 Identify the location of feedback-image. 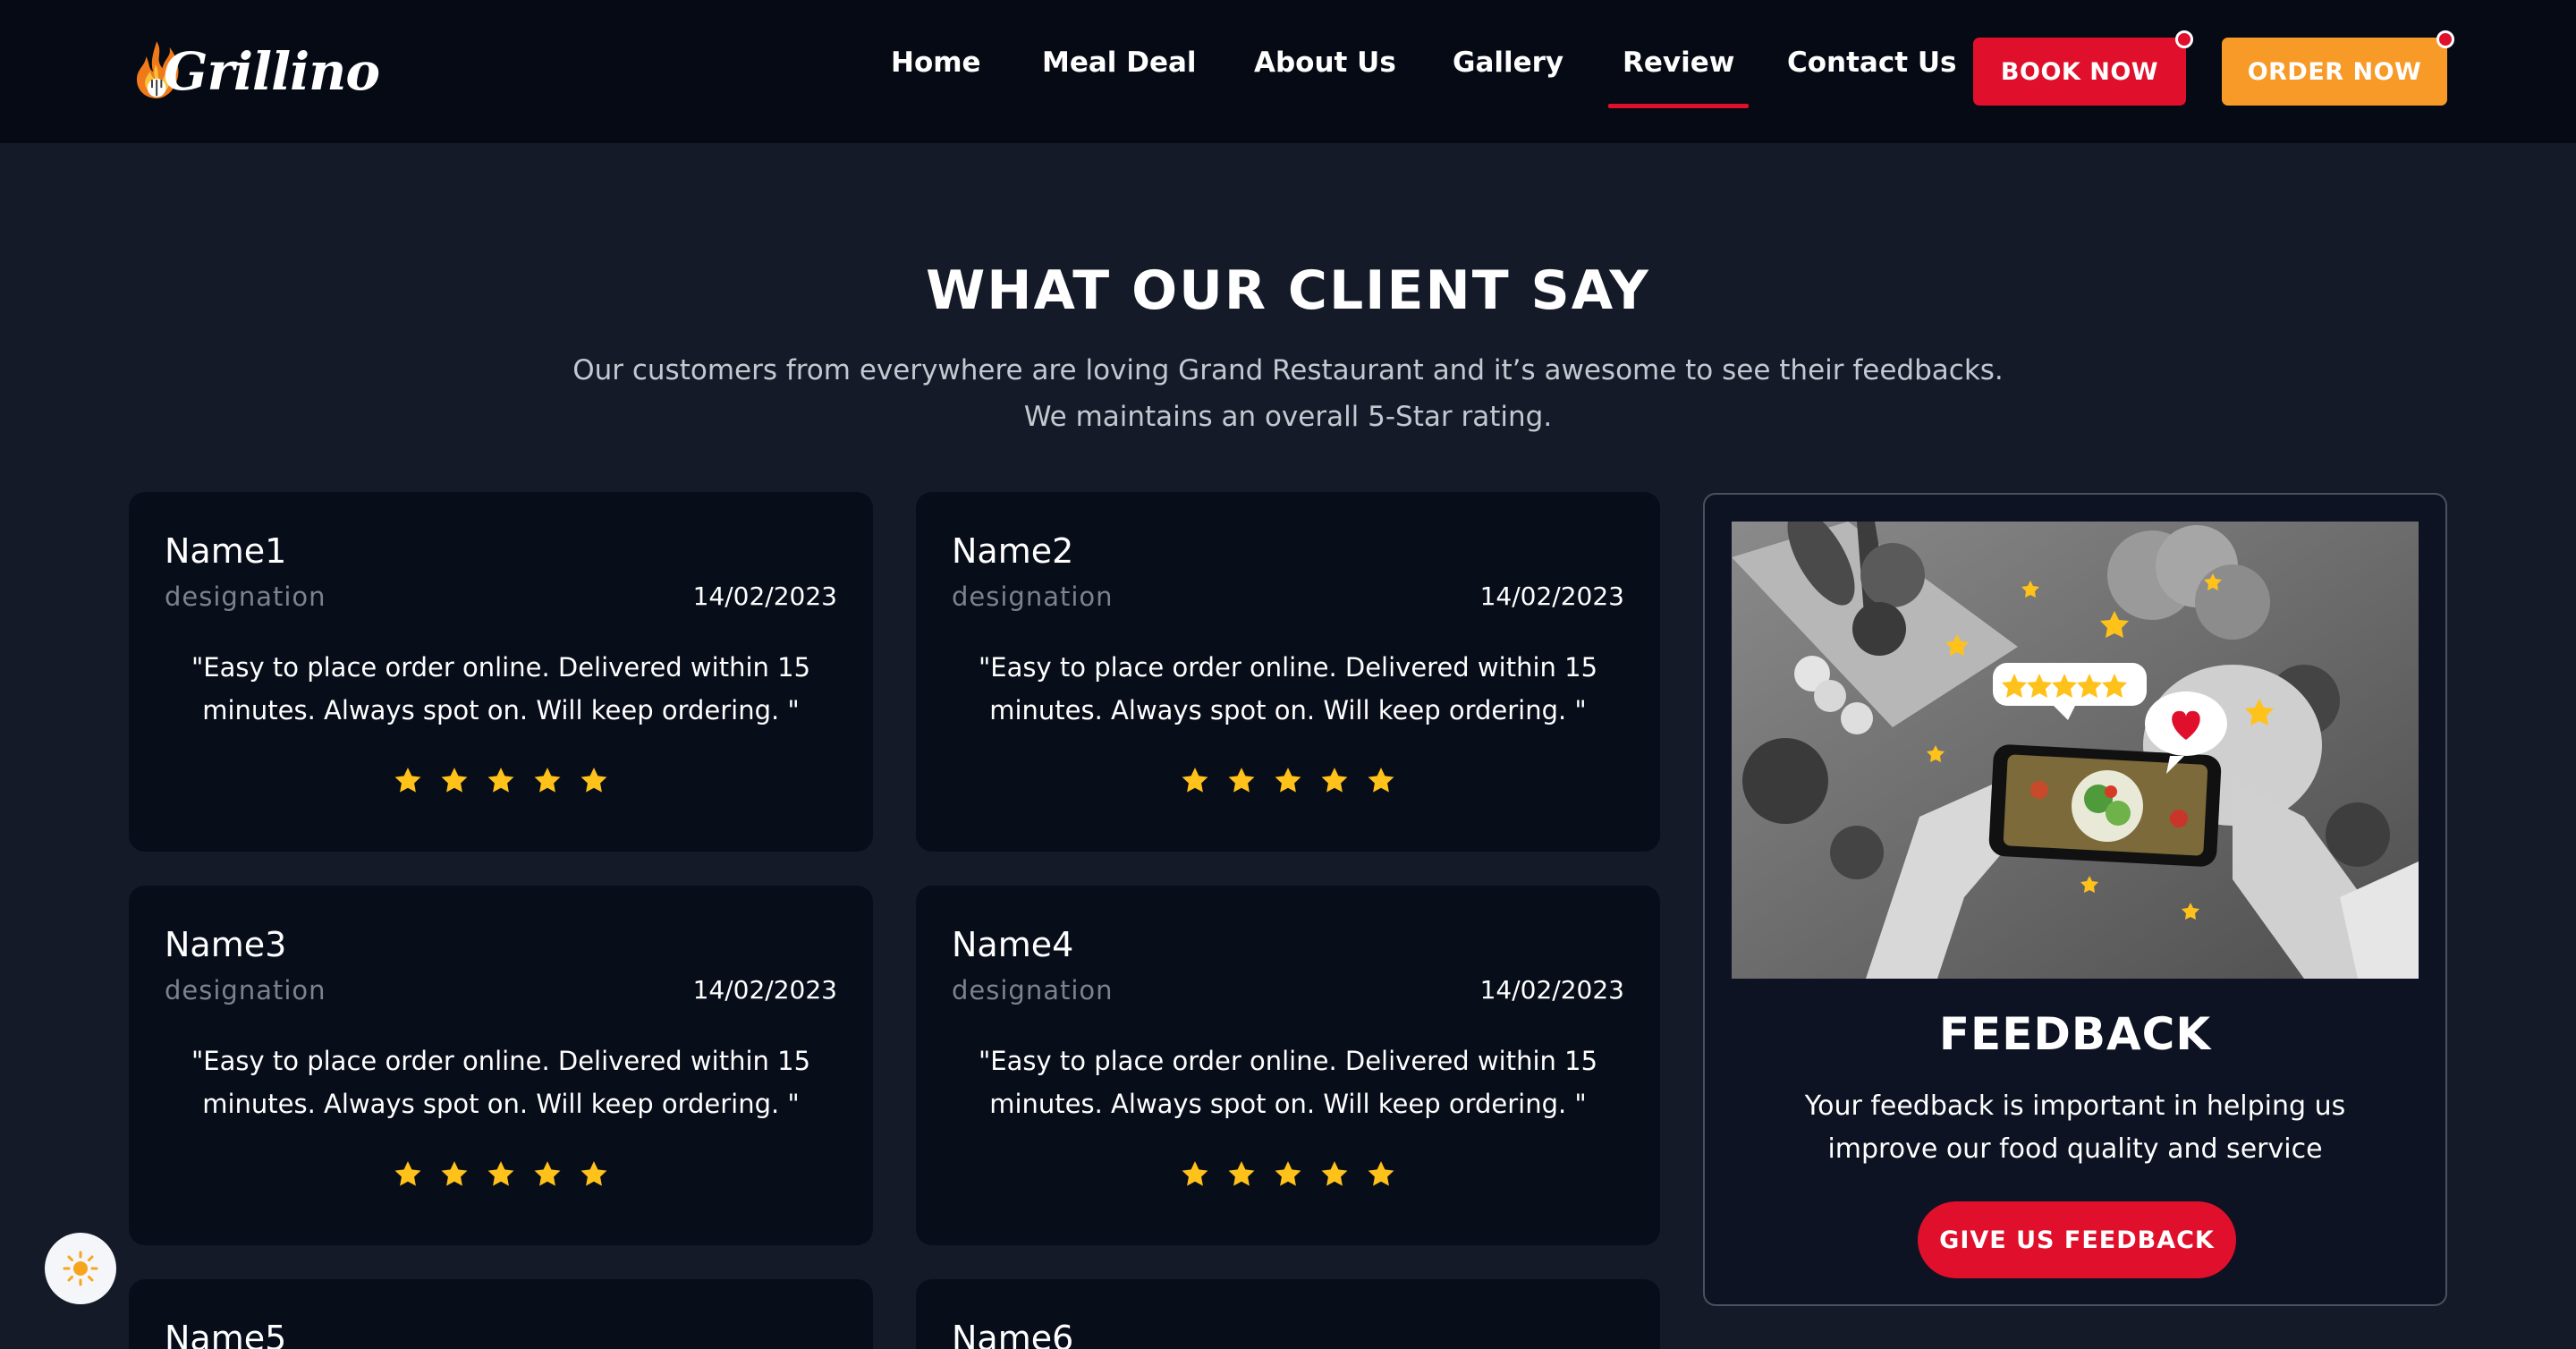
(2075, 750).